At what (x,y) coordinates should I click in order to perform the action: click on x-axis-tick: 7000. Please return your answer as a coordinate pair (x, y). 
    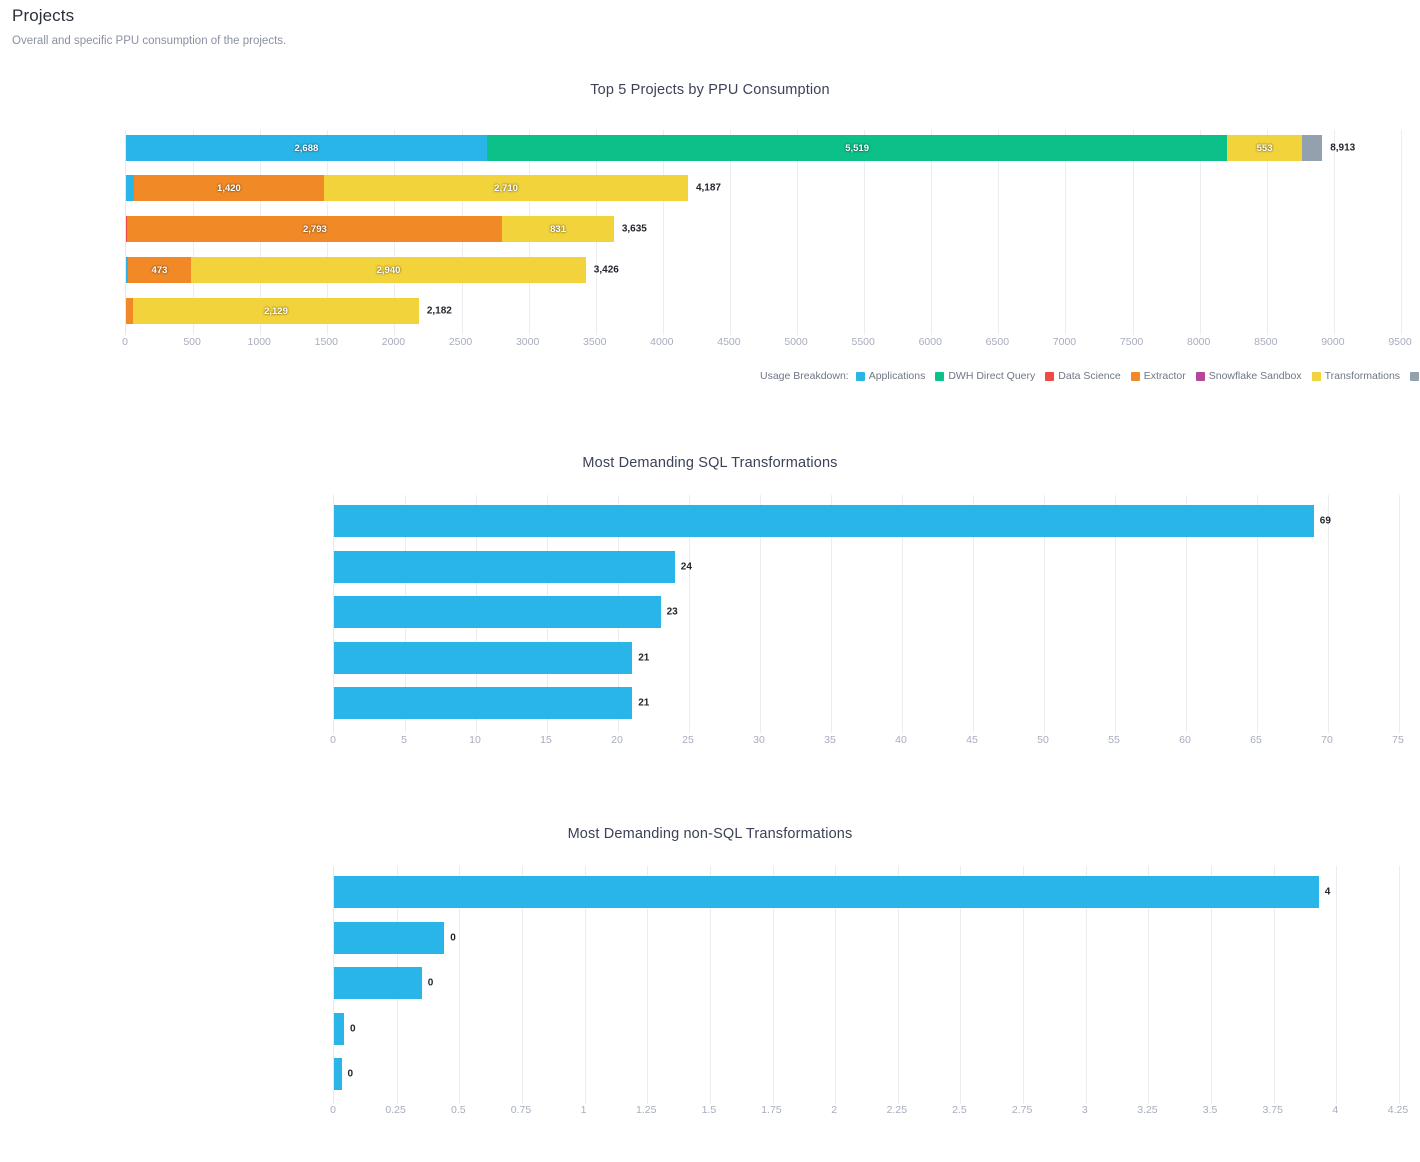
    Looking at the image, I should click on (1064, 342).